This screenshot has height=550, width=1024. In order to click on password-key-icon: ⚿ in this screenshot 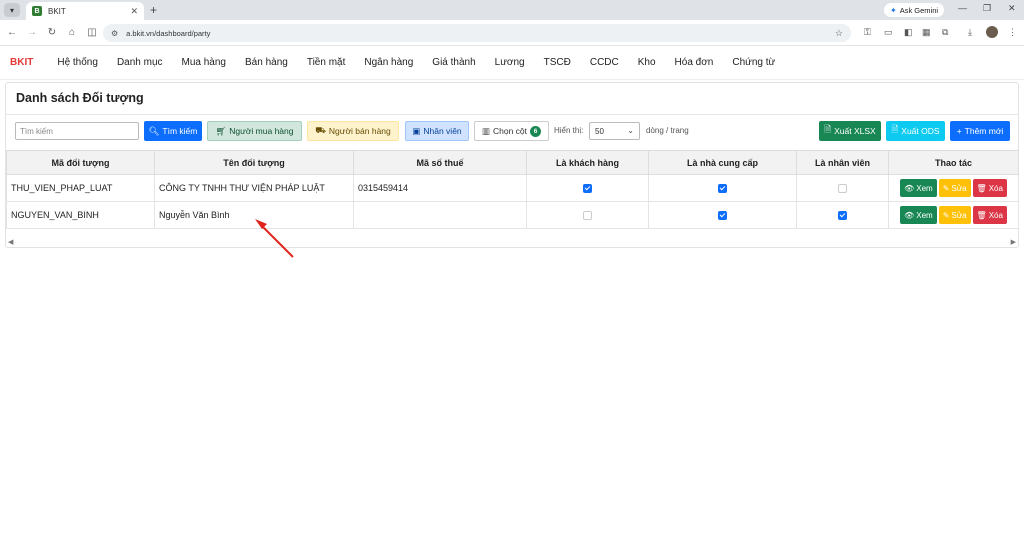, I will do `click(867, 32)`.